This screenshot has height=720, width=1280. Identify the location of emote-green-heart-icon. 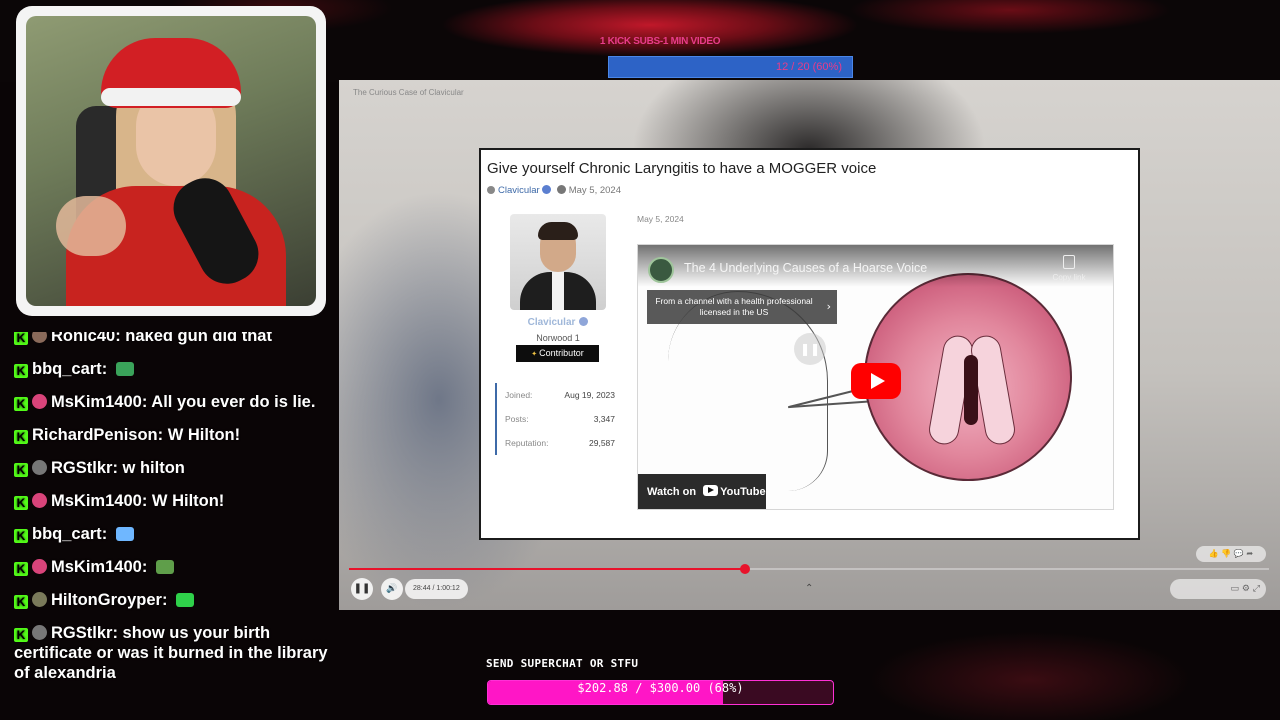
(185, 600).